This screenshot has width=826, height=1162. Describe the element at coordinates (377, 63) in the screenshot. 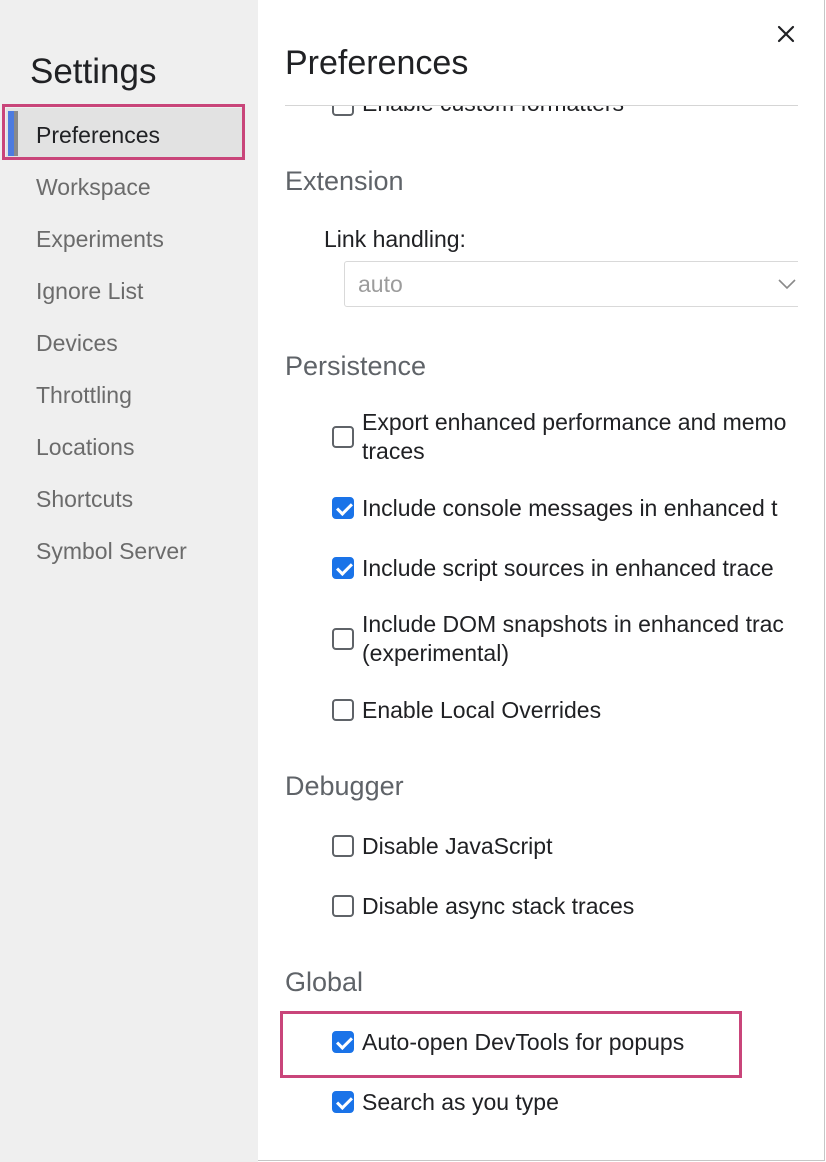

I see `page-title: Preferences` at that location.